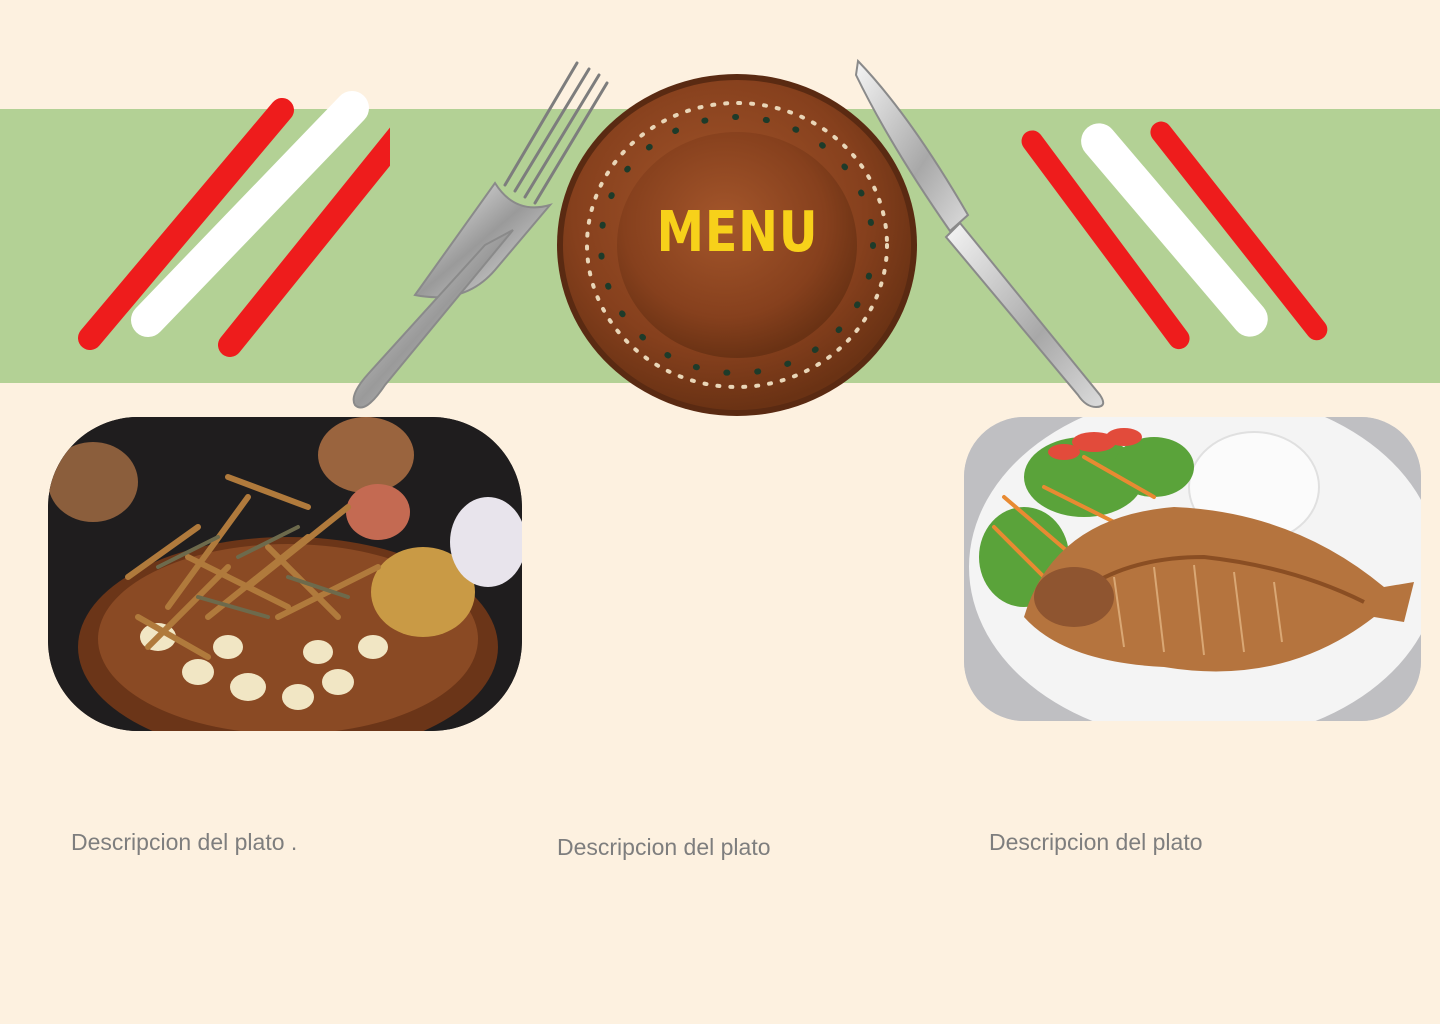 The width and height of the screenshot is (1440, 1024). Describe the element at coordinates (979, 233) in the screenshot. I see `knife-icon` at that location.